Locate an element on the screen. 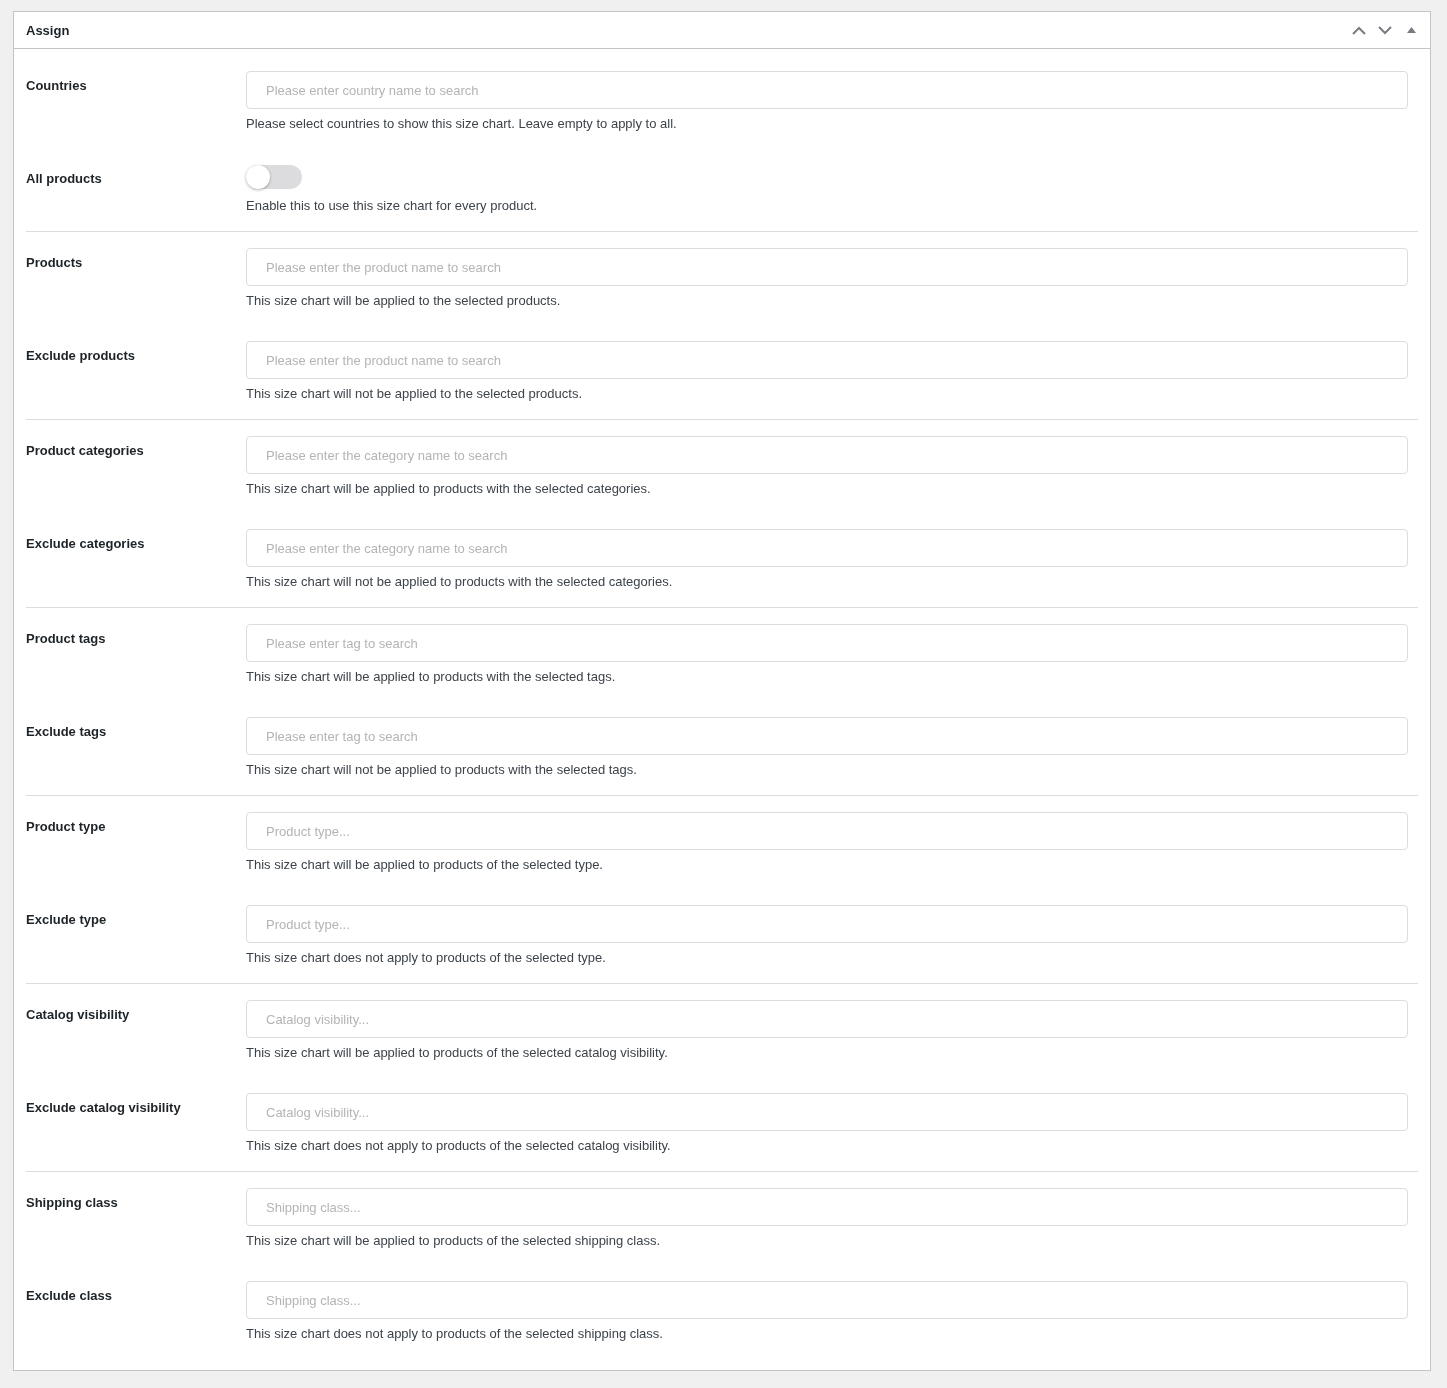 Image resolution: width=1447 pixels, height=1388 pixels. field-label: Product tags is located at coordinates (66, 638).